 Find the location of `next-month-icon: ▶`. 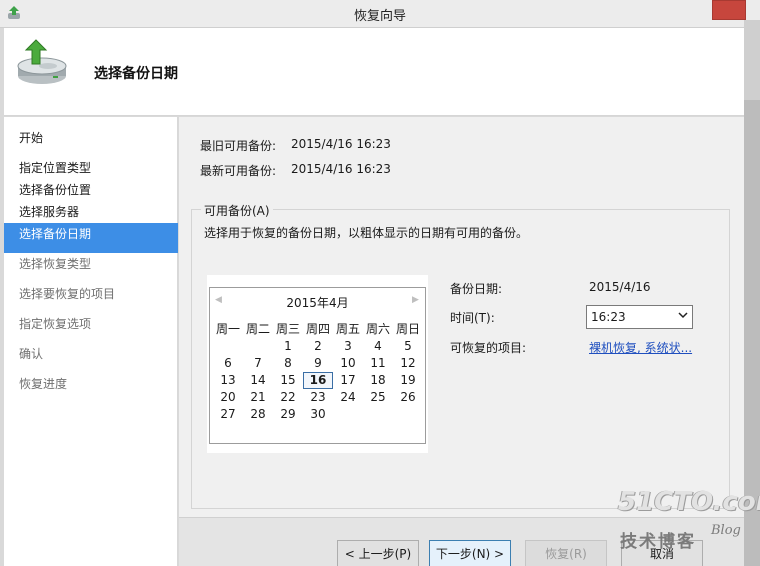

next-month-icon: ▶ is located at coordinates (416, 300).